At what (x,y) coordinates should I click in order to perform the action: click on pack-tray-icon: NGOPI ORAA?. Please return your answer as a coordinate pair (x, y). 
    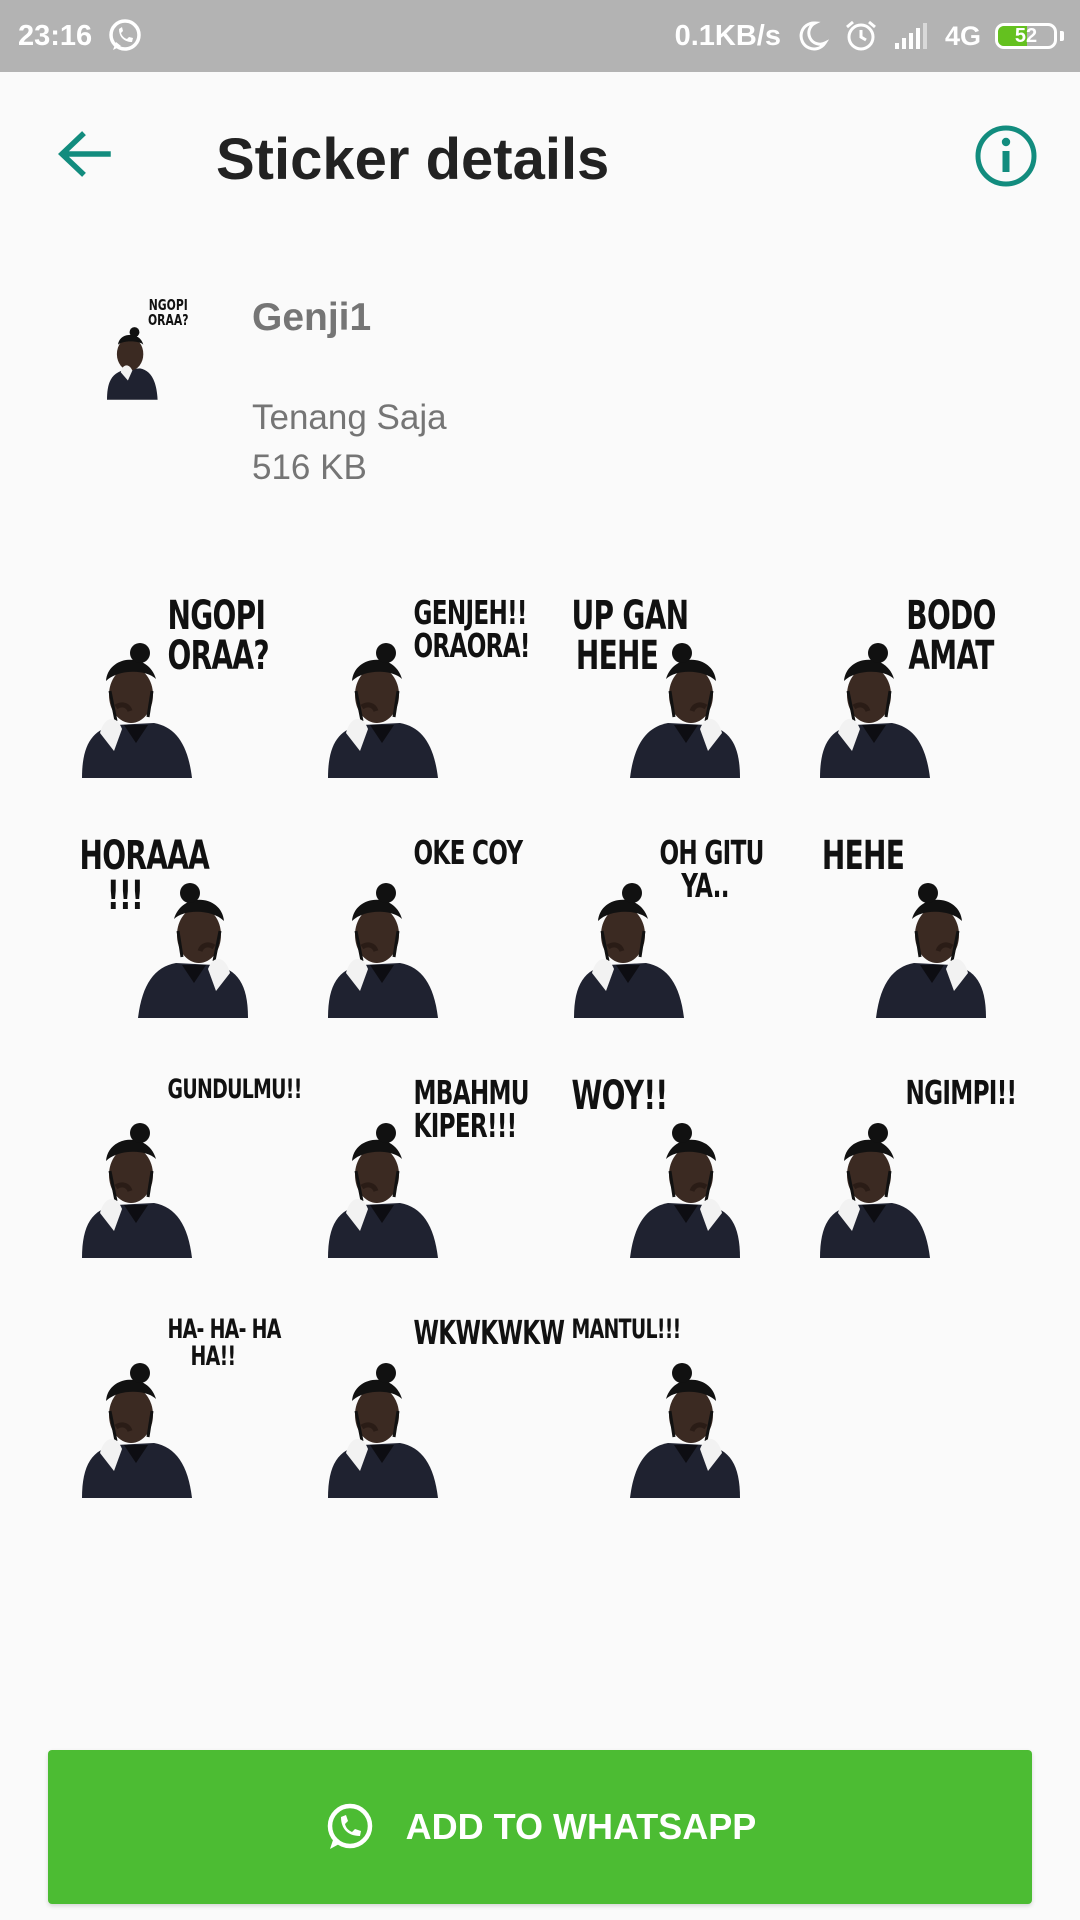
    Looking at the image, I should click on (151, 347).